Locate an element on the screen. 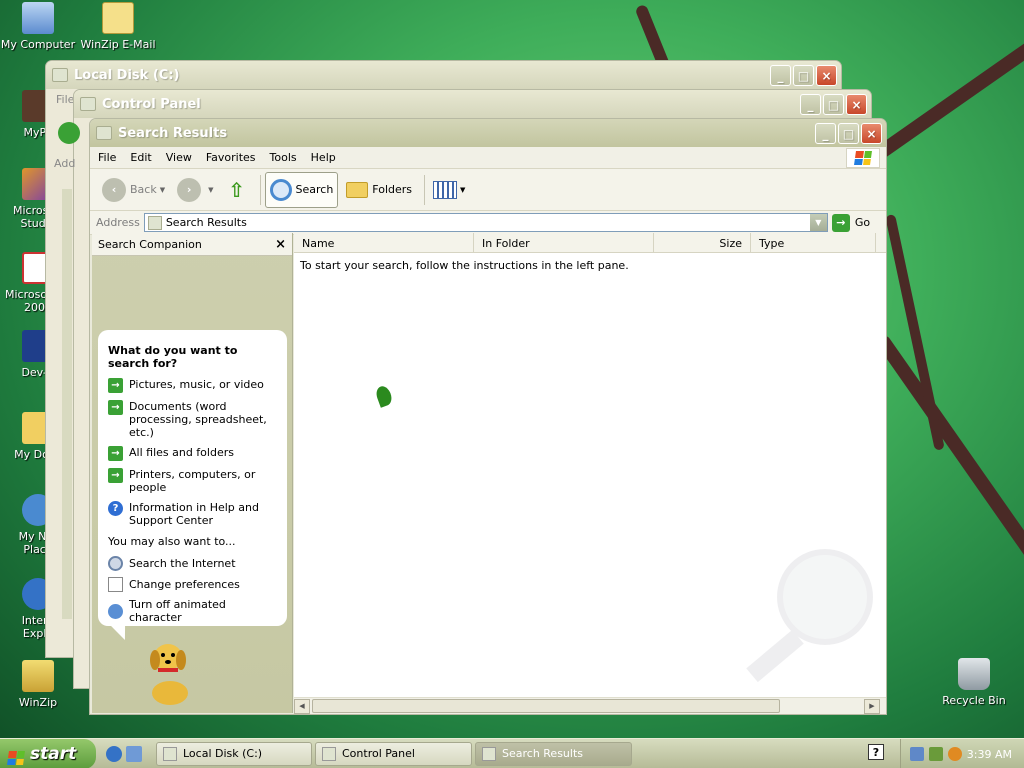 This screenshot has height=768, width=1024. title-bar: Local Disk (C:) _ □ × is located at coordinates (443, 75).